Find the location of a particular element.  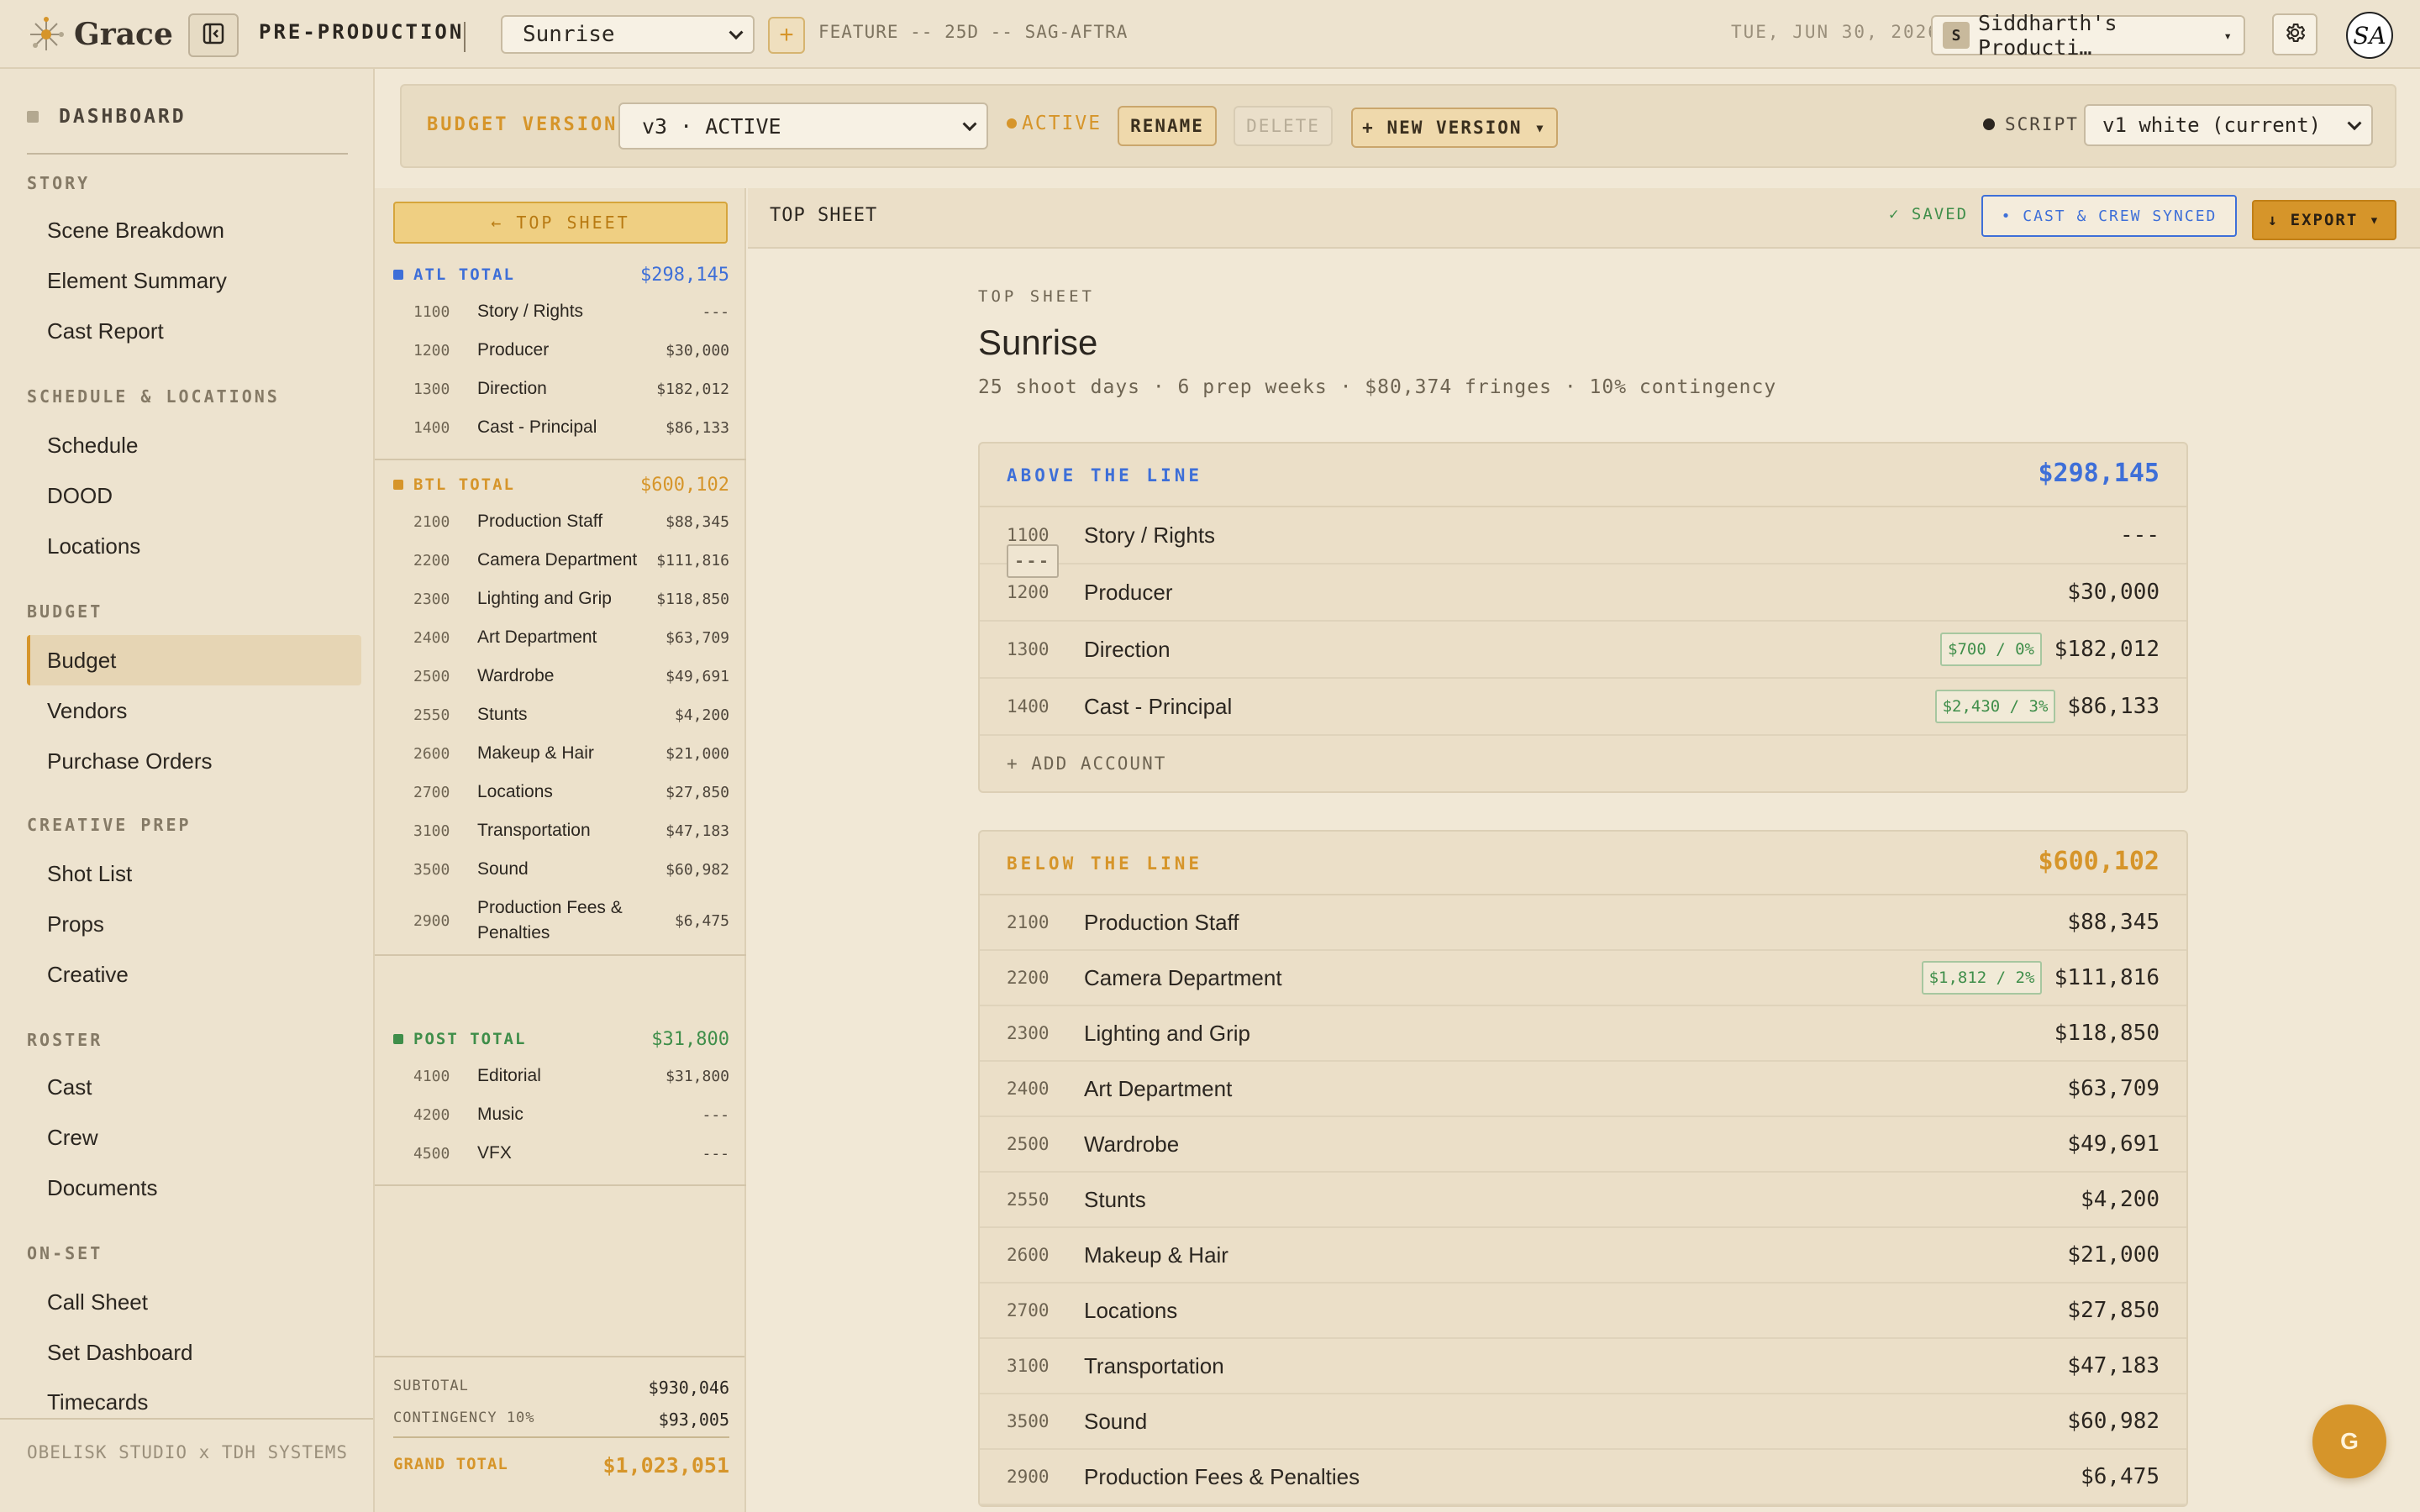

sidebar-item-dashboard: DASHBOARD is located at coordinates (107, 117).